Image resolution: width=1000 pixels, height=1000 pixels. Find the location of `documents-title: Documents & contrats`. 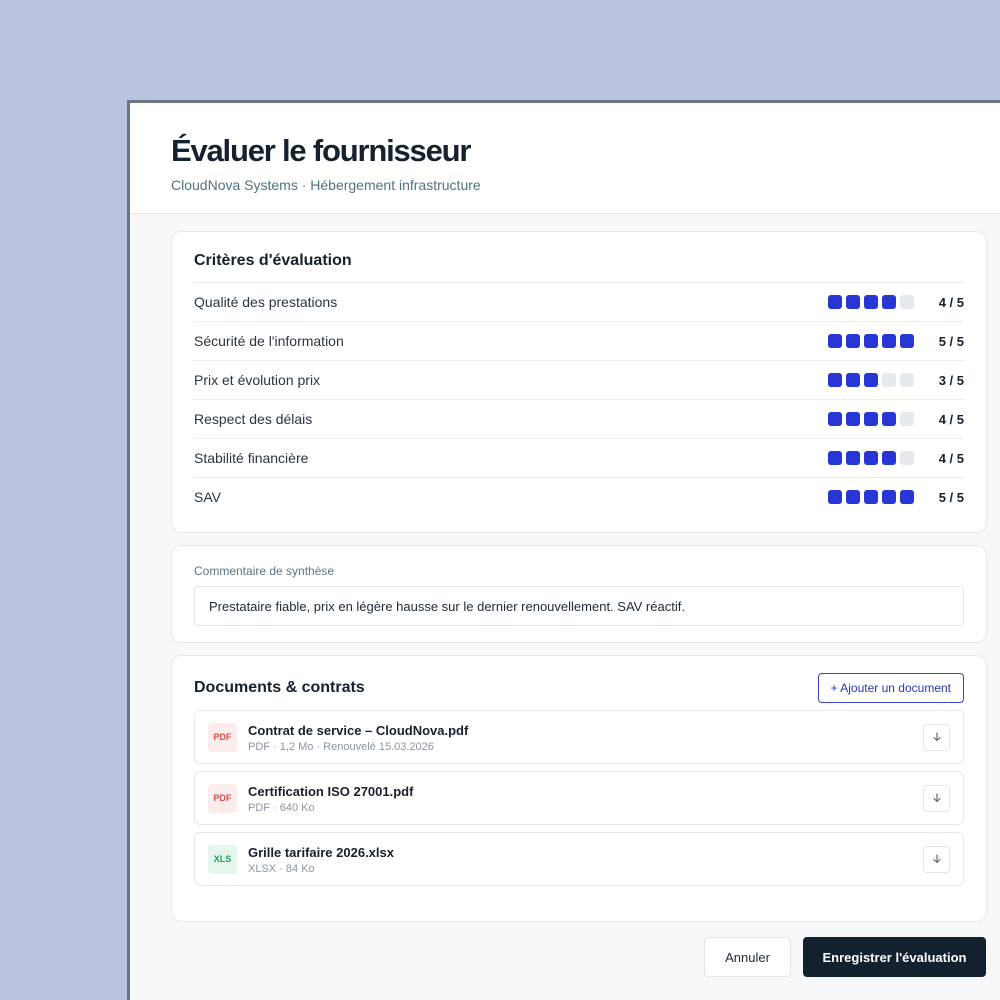

documents-title: Documents & contrats is located at coordinates (279, 687).